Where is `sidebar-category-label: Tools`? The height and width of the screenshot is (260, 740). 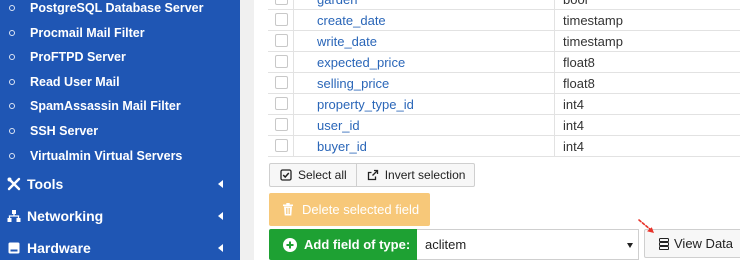 sidebar-category-label: Tools is located at coordinates (45, 184).